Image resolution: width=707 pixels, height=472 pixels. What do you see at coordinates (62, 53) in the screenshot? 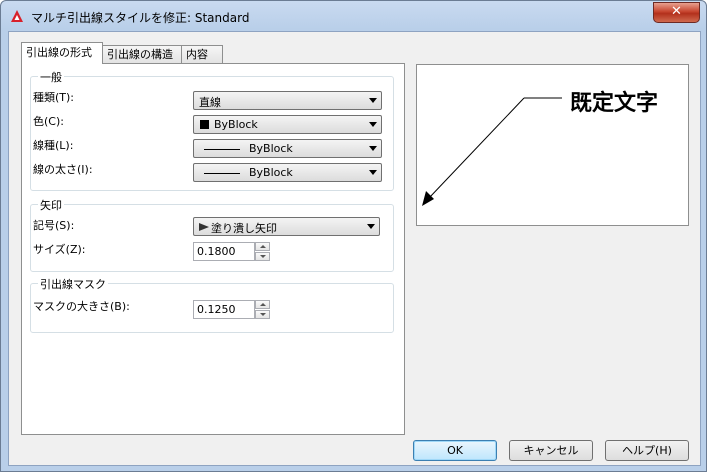
I see `tab-leader-format: 引出線の形式` at bounding box center [62, 53].